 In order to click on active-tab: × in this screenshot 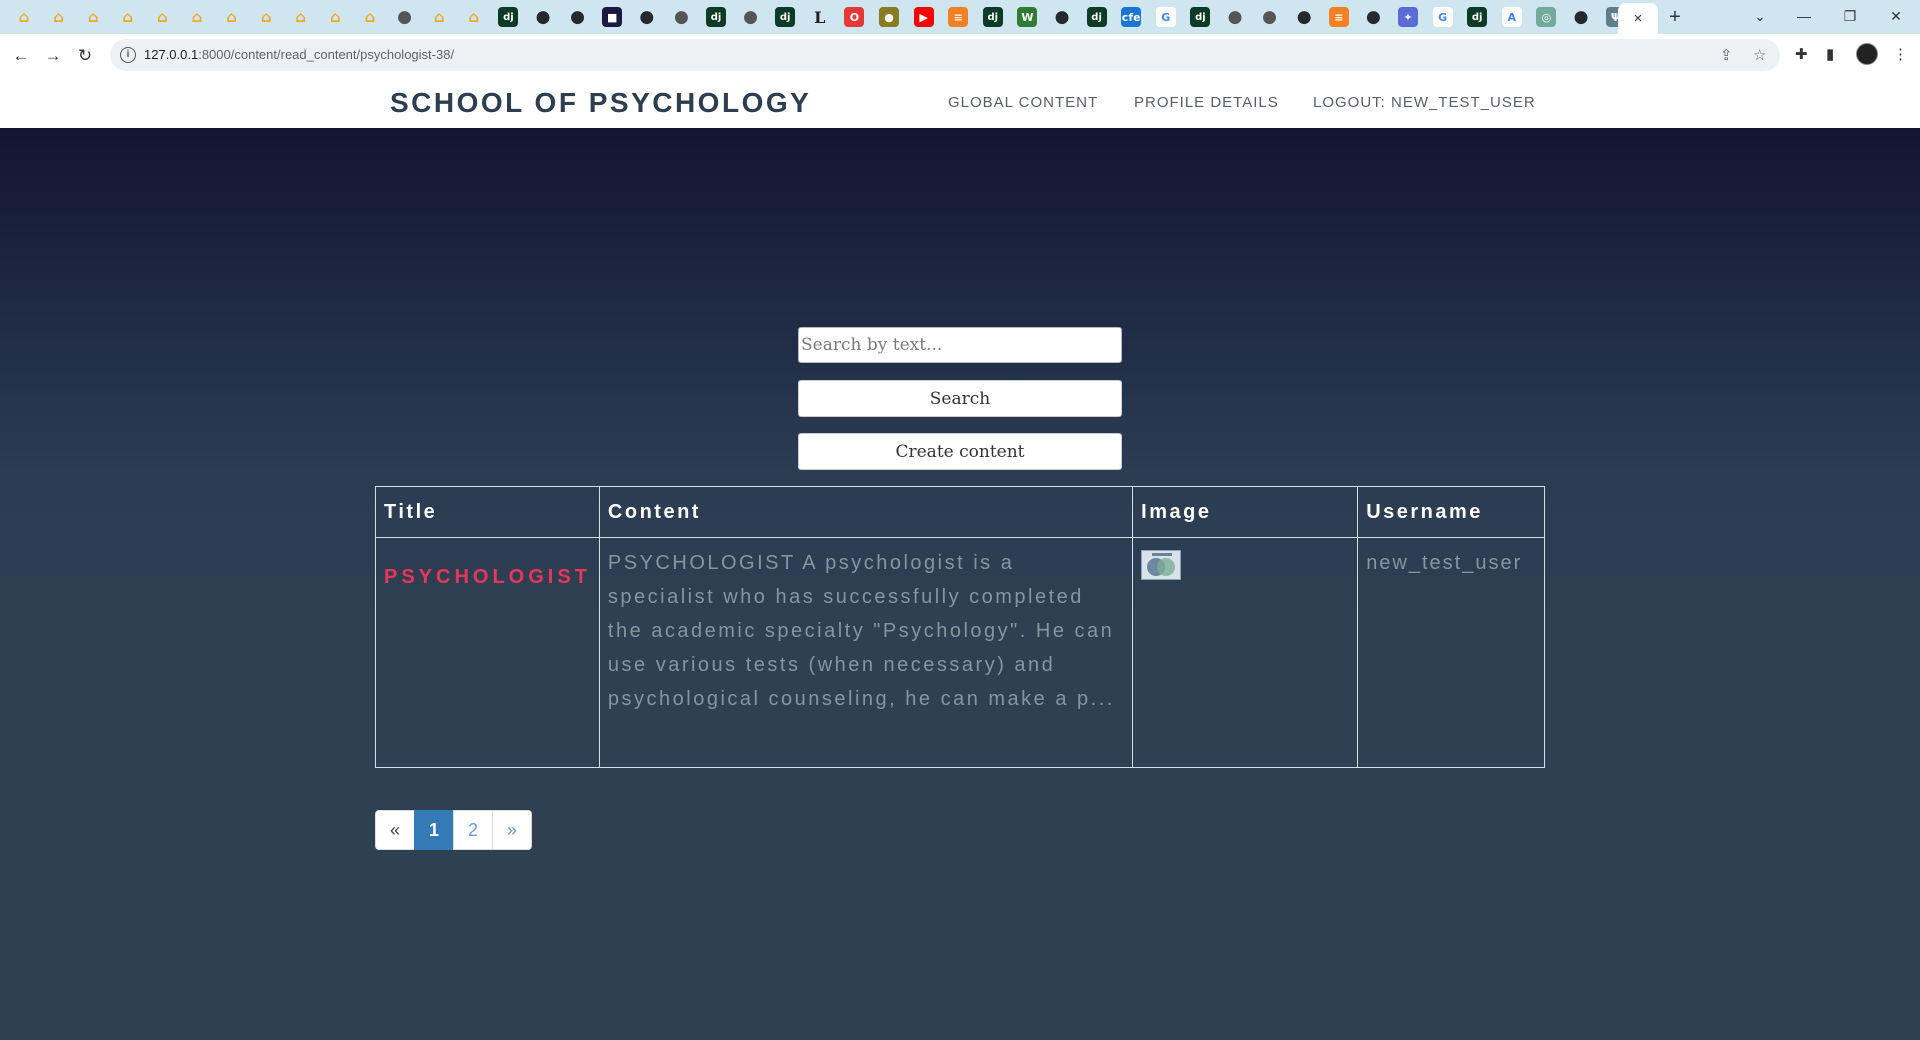, I will do `click(1638, 18)`.